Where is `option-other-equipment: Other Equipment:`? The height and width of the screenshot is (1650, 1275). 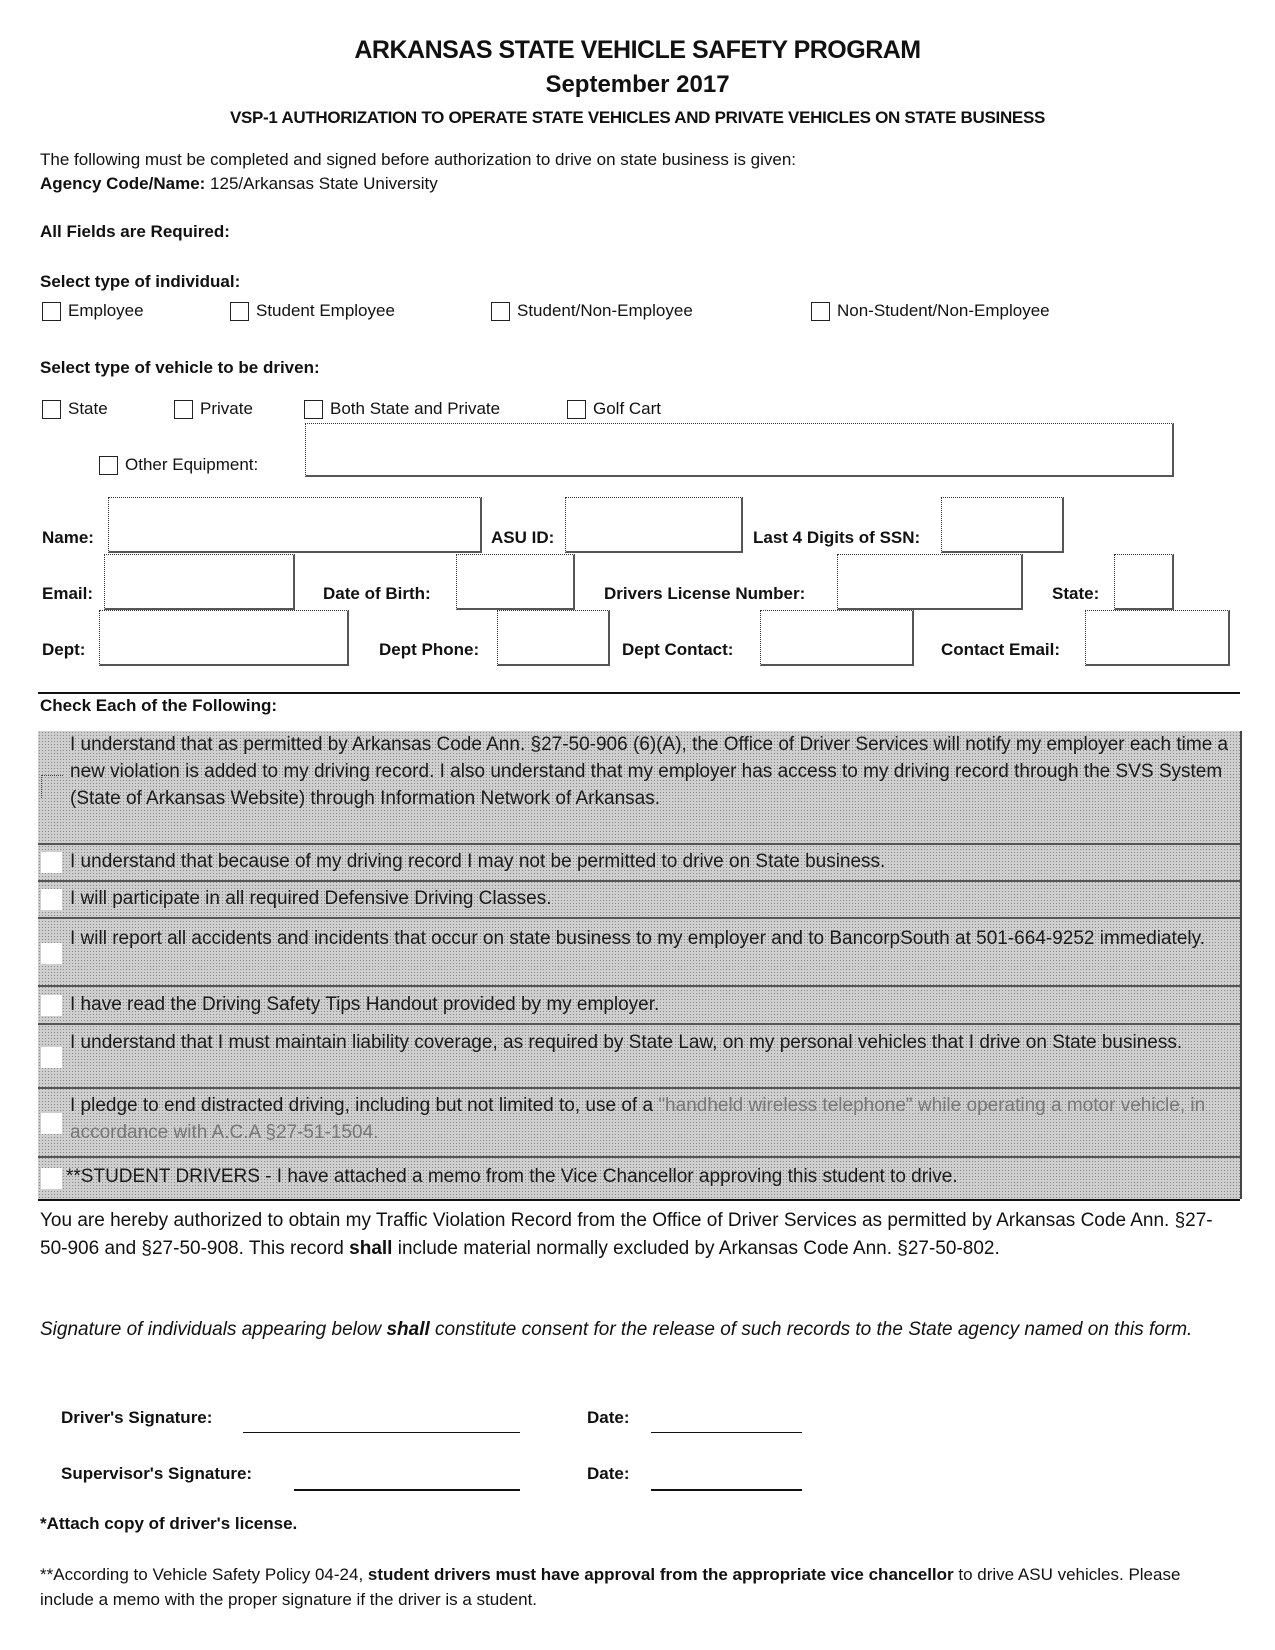 option-other-equipment: Other Equipment: is located at coordinates (178, 465).